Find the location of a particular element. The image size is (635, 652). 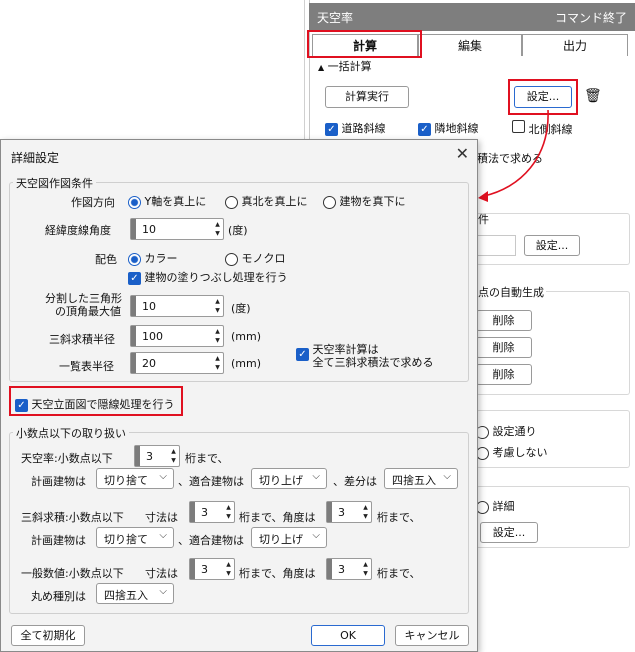

tri-fit-select: 切り上げ ⌵ is located at coordinates (289, 537).